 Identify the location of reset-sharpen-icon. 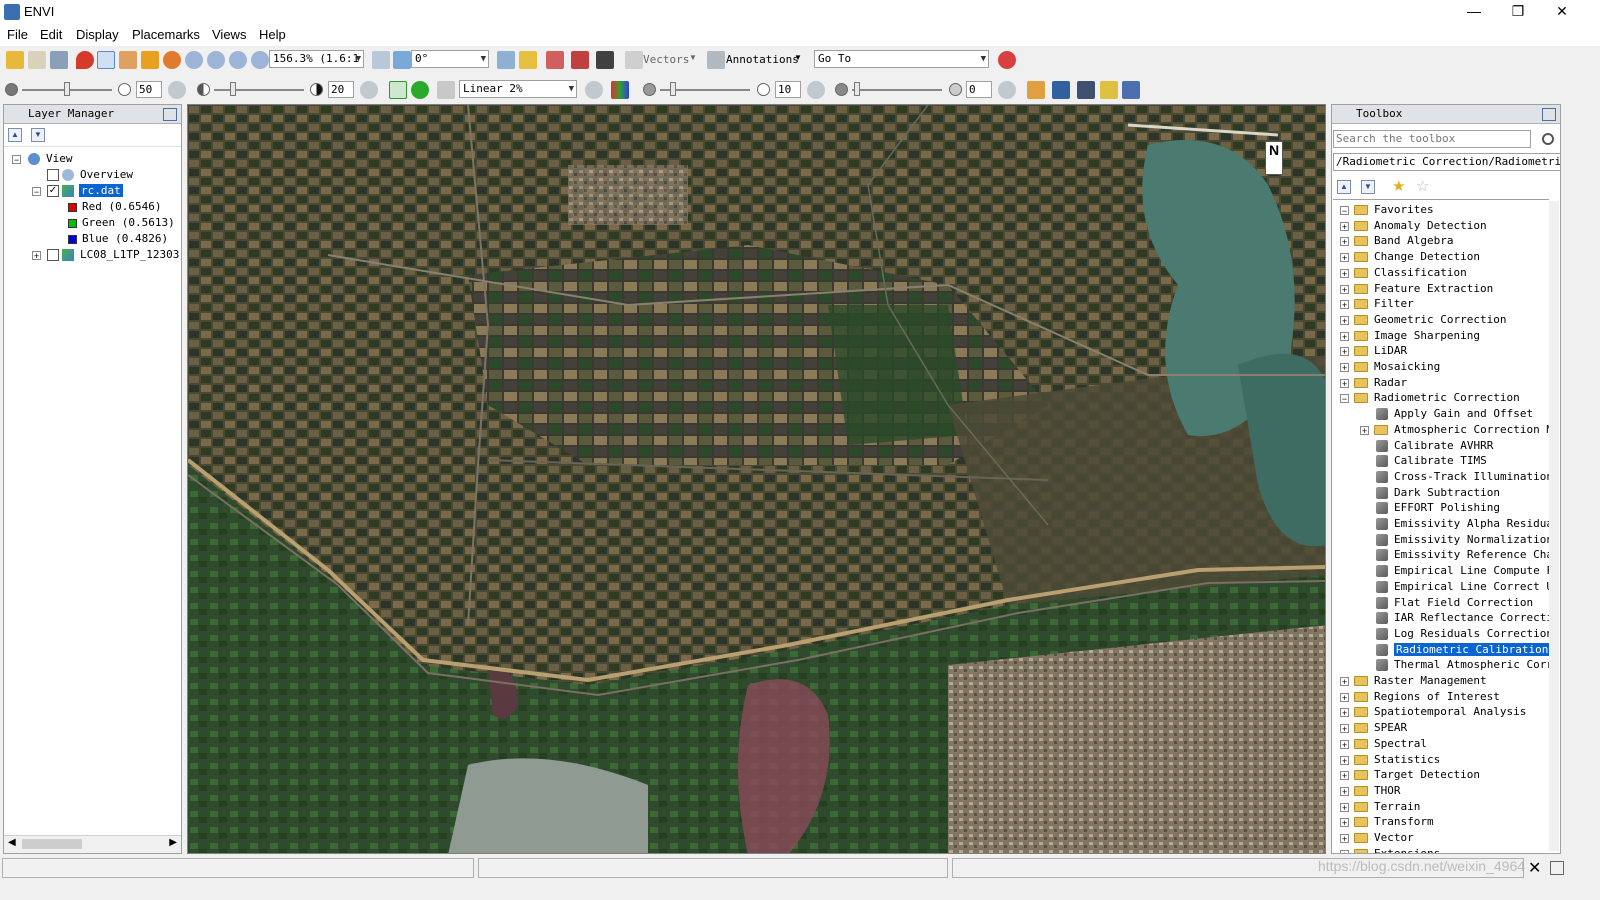
(816, 90).